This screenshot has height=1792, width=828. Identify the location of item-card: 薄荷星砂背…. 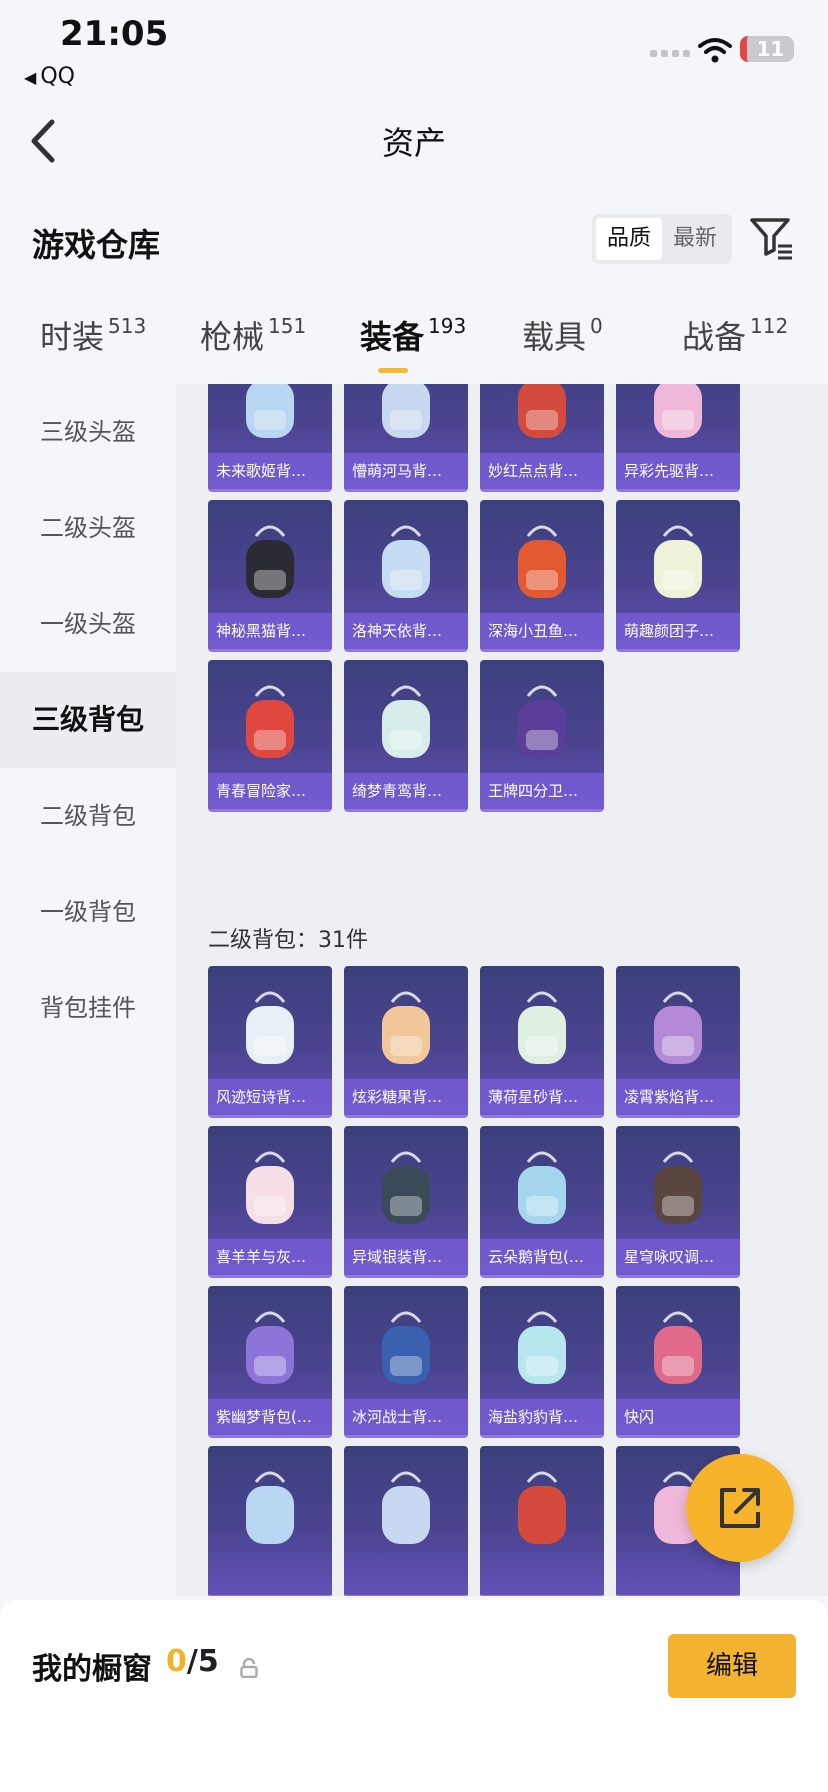
(542, 1042).